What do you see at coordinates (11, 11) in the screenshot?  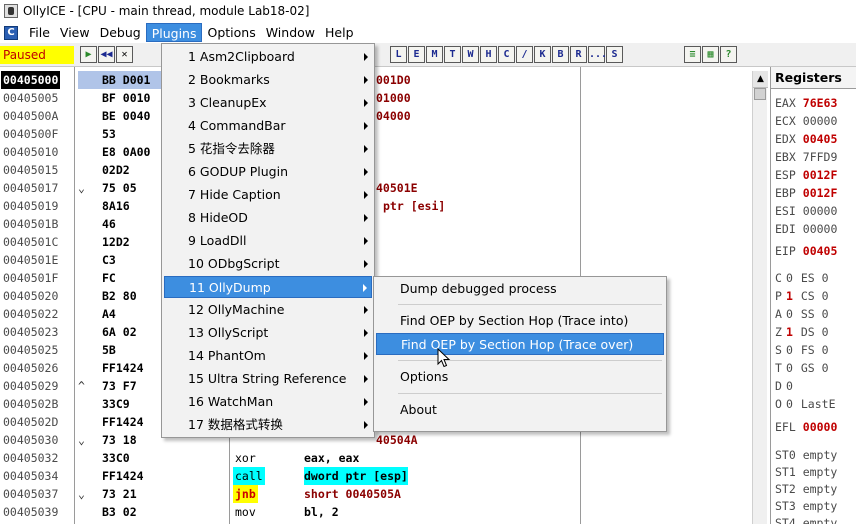 I see `ollyice-app-icon` at bounding box center [11, 11].